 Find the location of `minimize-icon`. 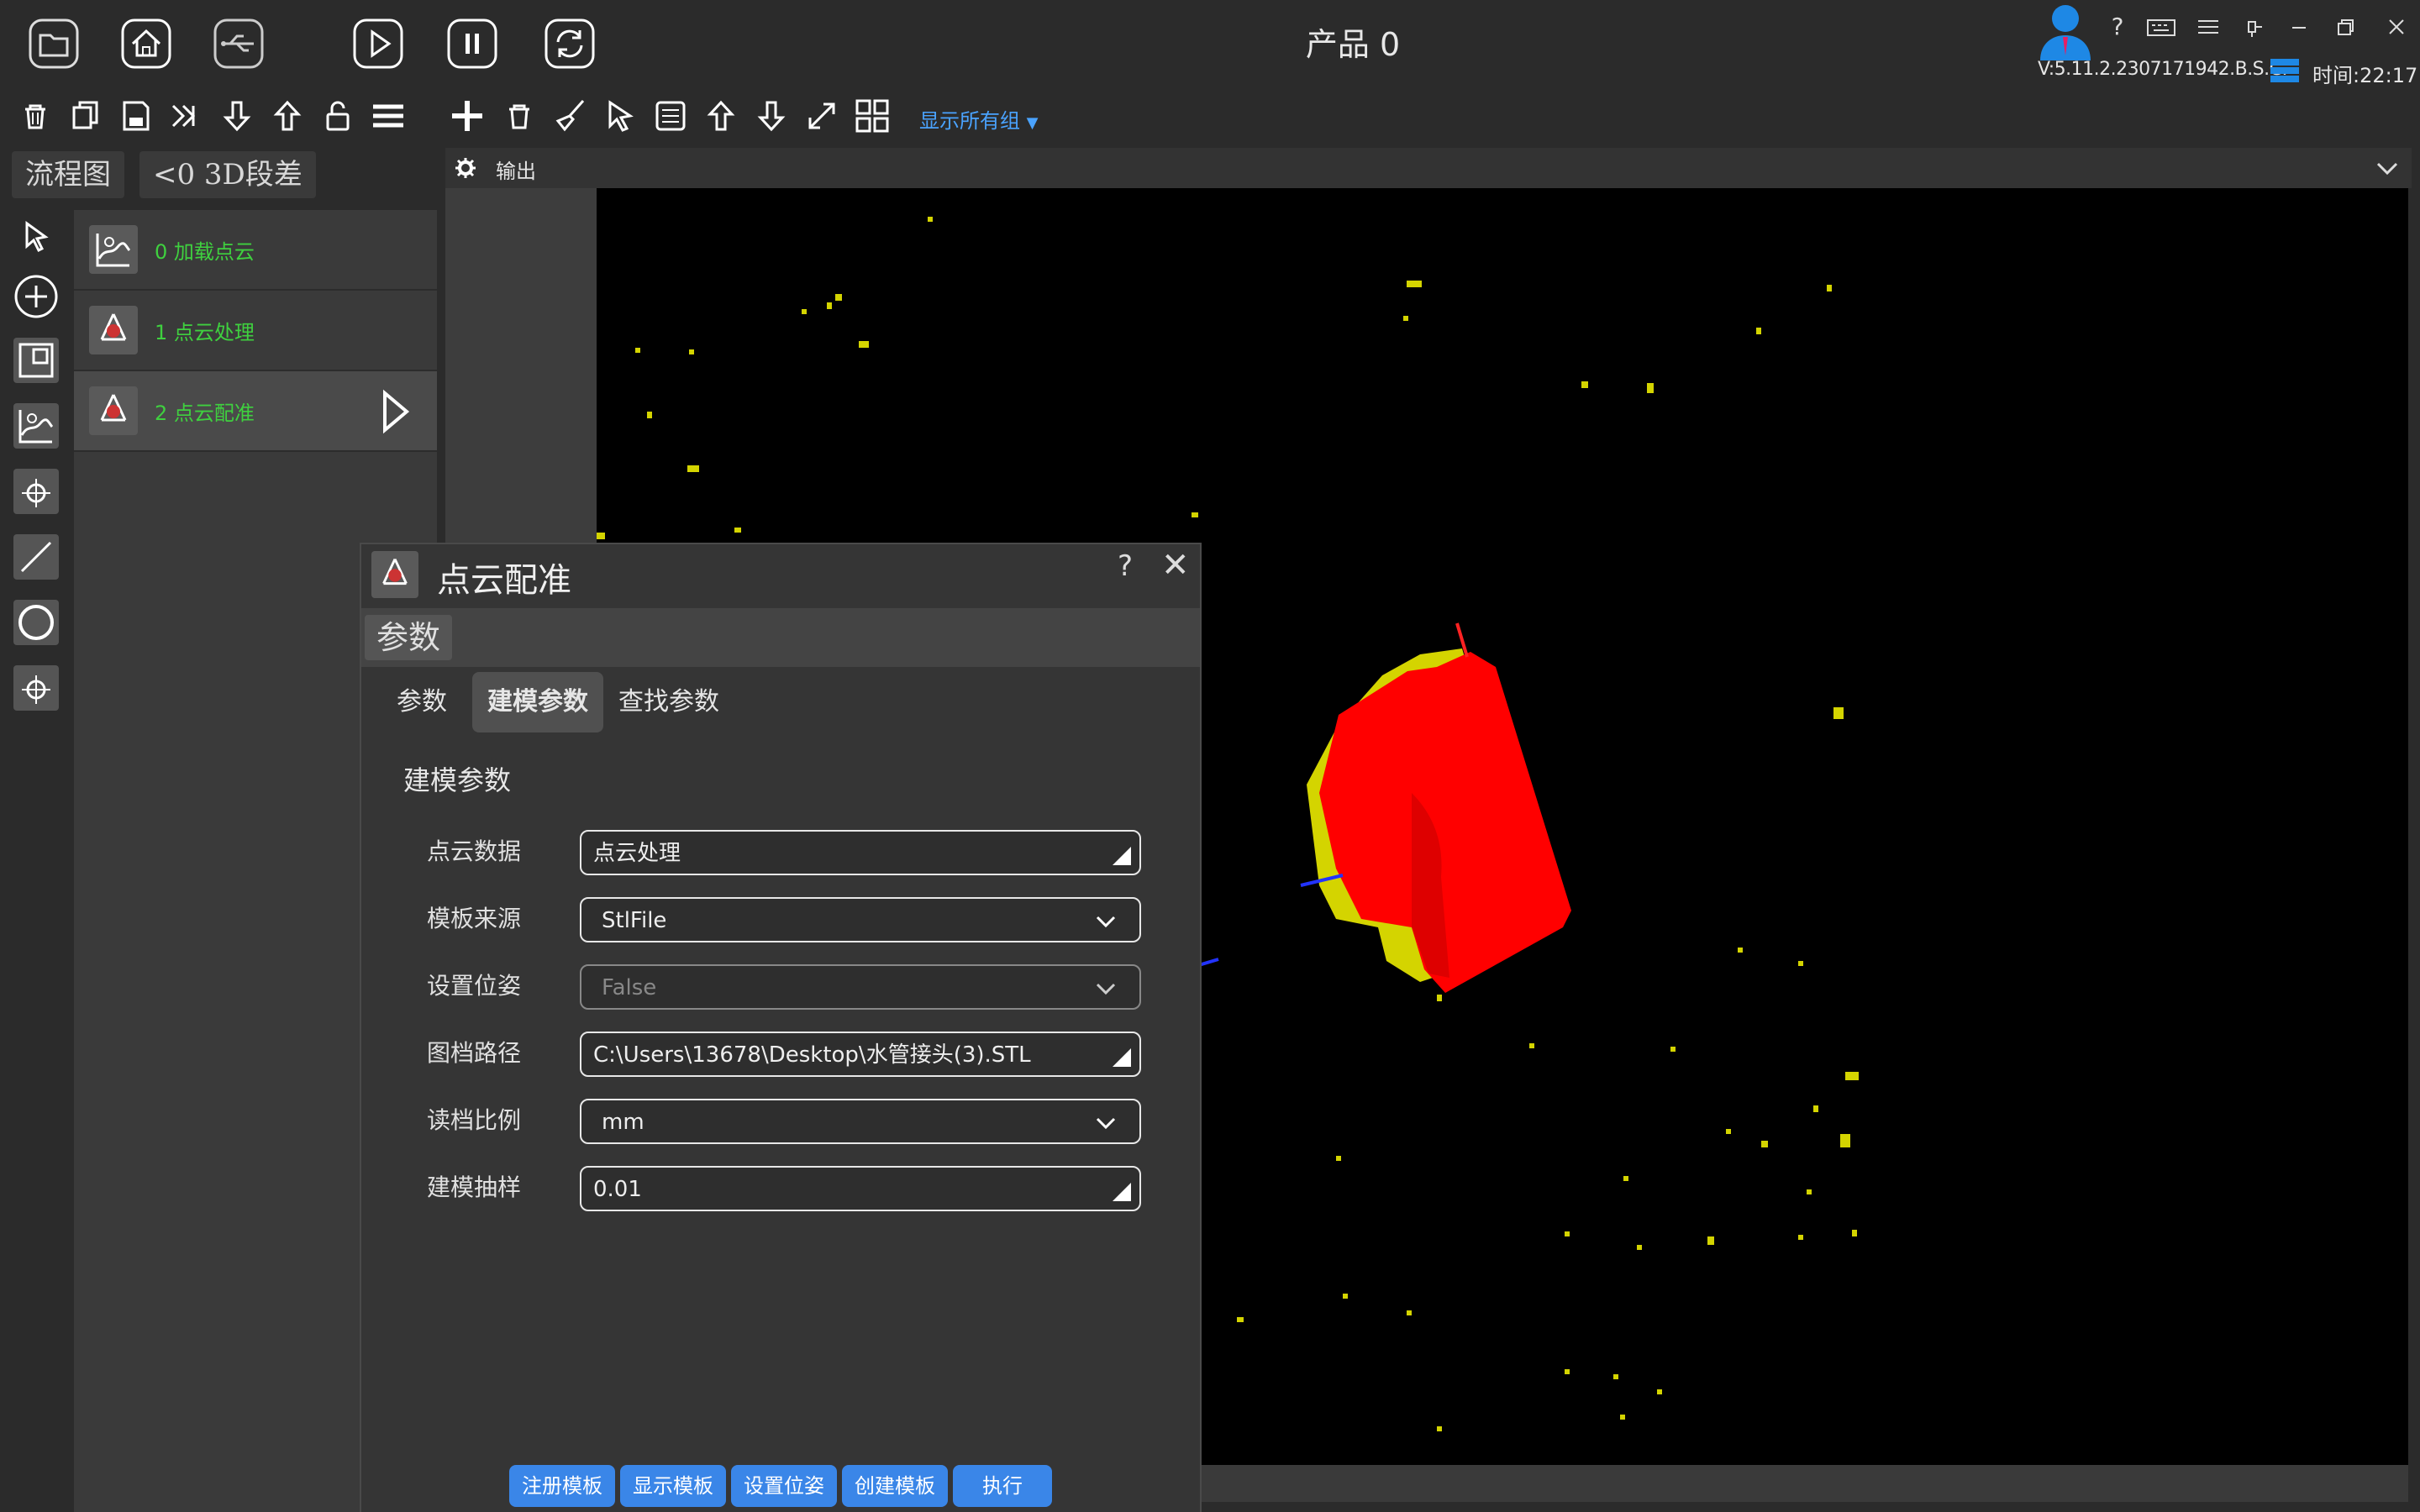

minimize-icon is located at coordinates (2299, 27).